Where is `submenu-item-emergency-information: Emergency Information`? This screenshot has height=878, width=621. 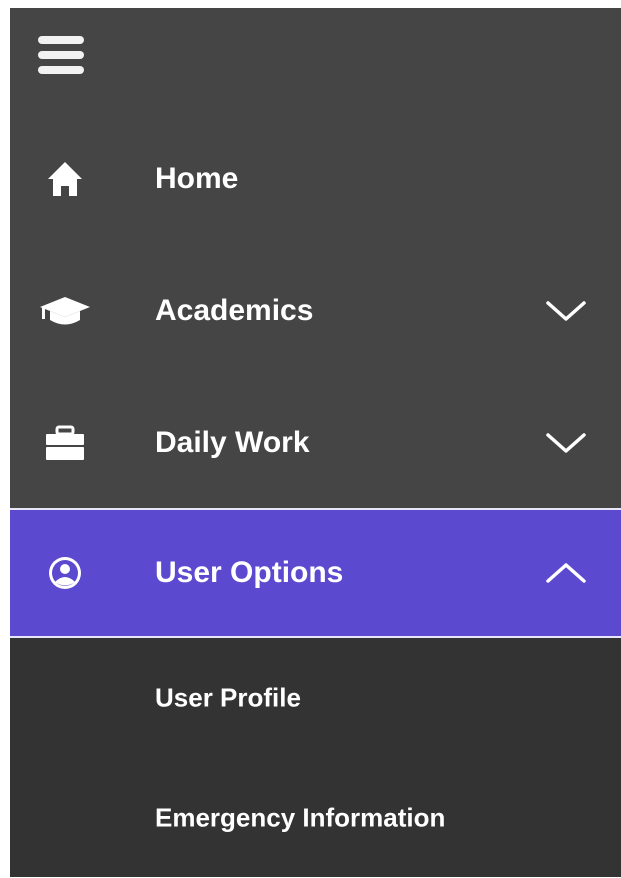 submenu-item-emergency-information: Emergency Information is located at coordinates (315, 818).